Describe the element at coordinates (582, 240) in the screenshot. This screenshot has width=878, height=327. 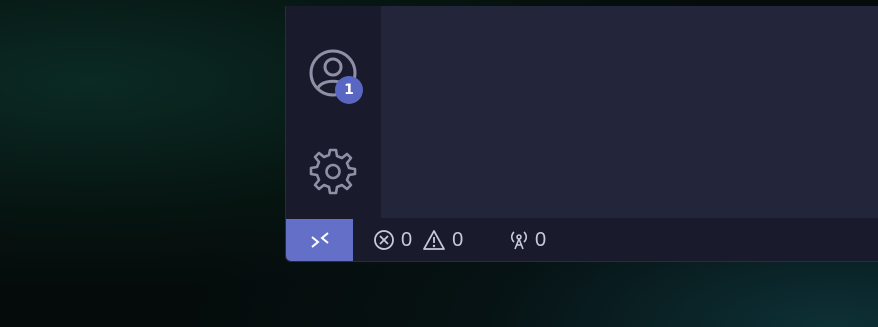
I see `status-bar: 0 0 0` at that location.